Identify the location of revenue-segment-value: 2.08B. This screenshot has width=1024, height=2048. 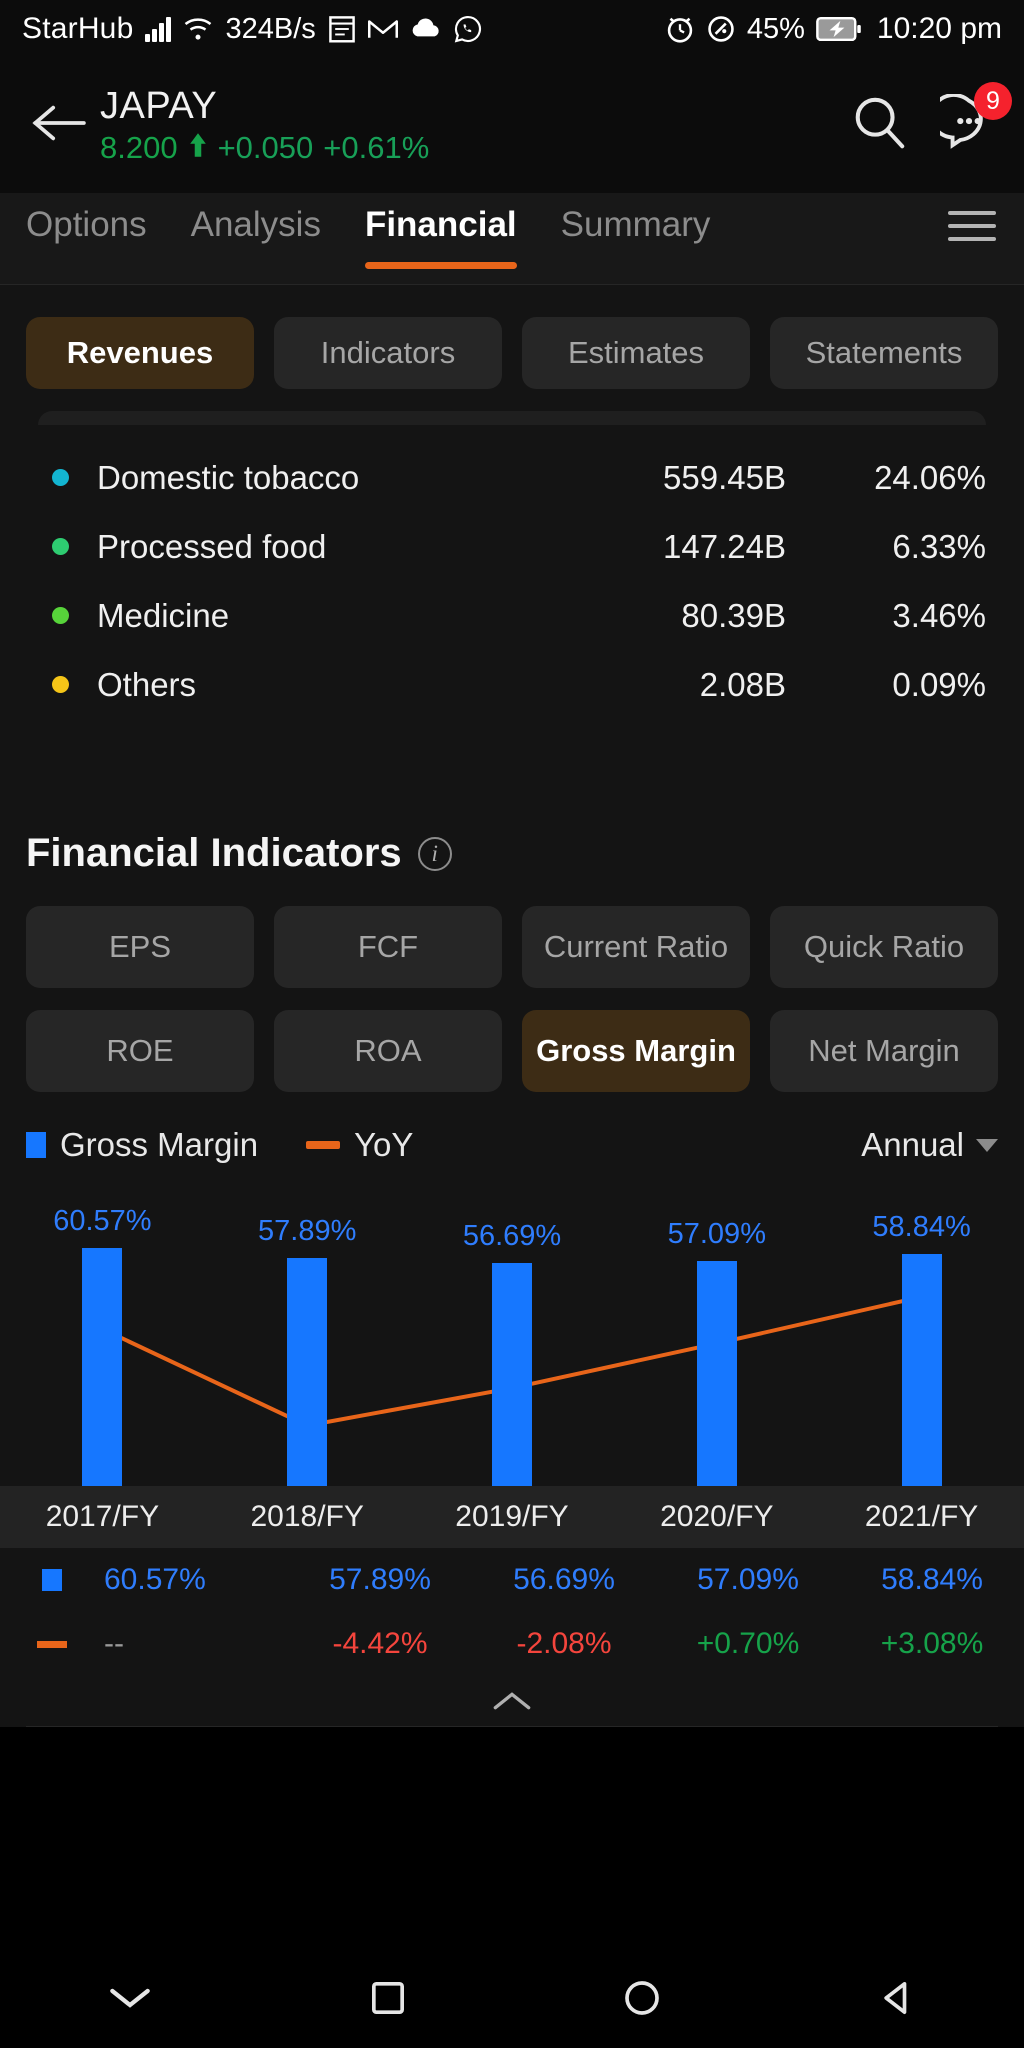
(742, 684).